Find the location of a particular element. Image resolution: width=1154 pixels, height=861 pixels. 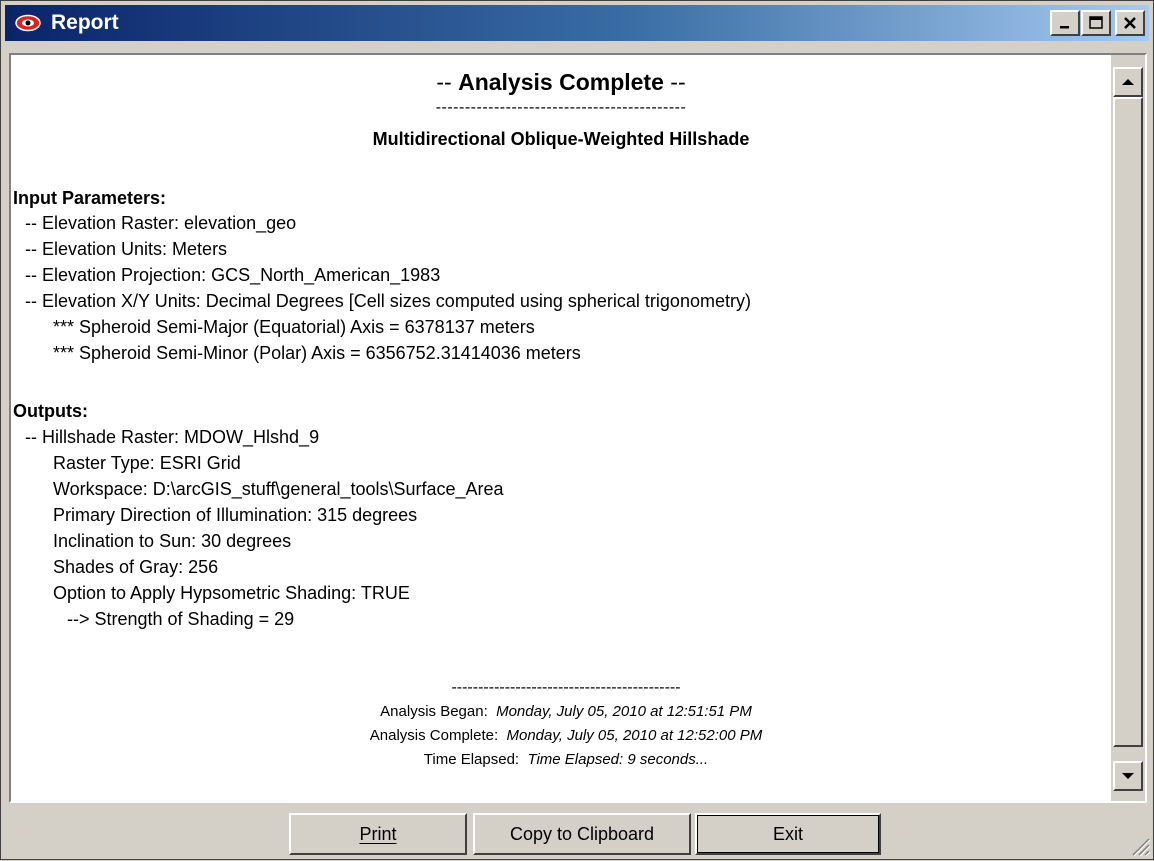

maximize-icon is located at coordinates (1096, 22).